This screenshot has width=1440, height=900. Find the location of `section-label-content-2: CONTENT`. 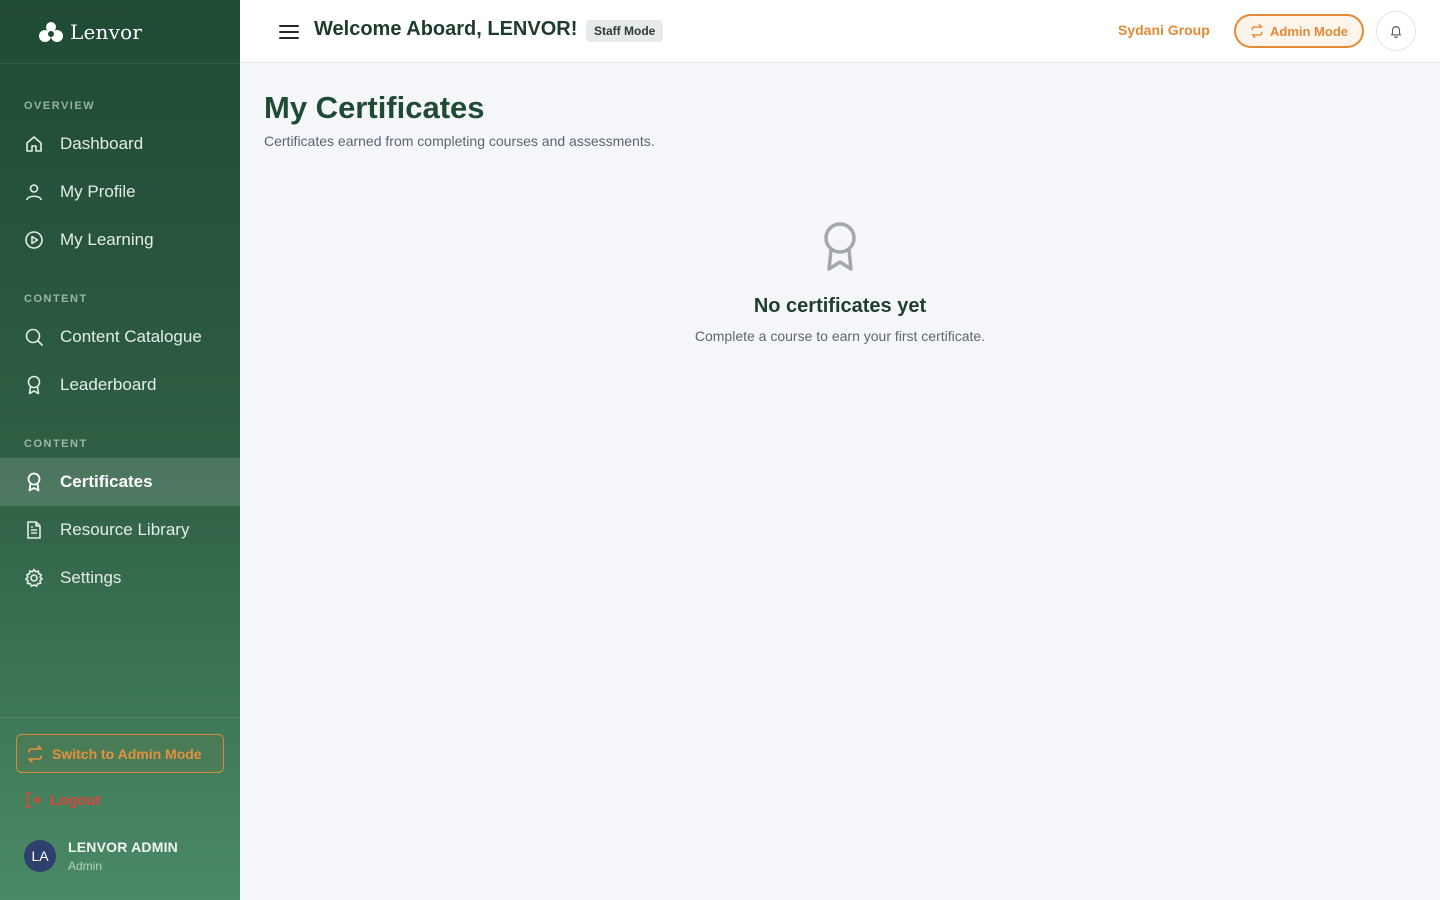

section-label-content-2: CONTENT is located at coordinates (56, 444).